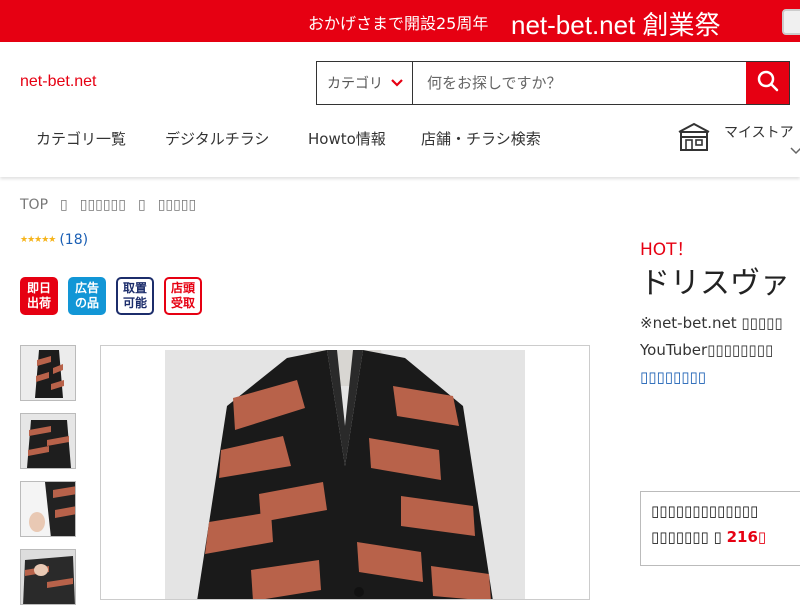 The height and width of the screenshot is (605, 800). What do you see at coordinates (111, 296) in the screenshot?
I see `product-badges: 即日 出荷 広告 の品 取置 可能 店頭 受取` at bounding box center [111, 296].